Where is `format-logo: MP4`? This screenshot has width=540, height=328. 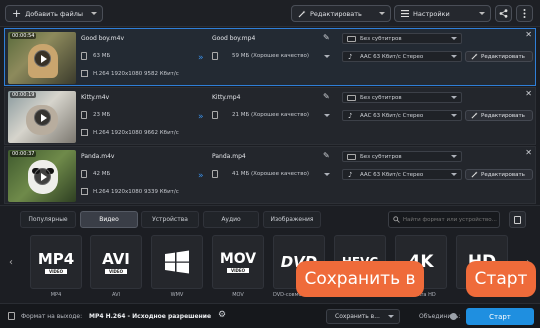 format-logo: MP4 is located at coordinates (56, 259).